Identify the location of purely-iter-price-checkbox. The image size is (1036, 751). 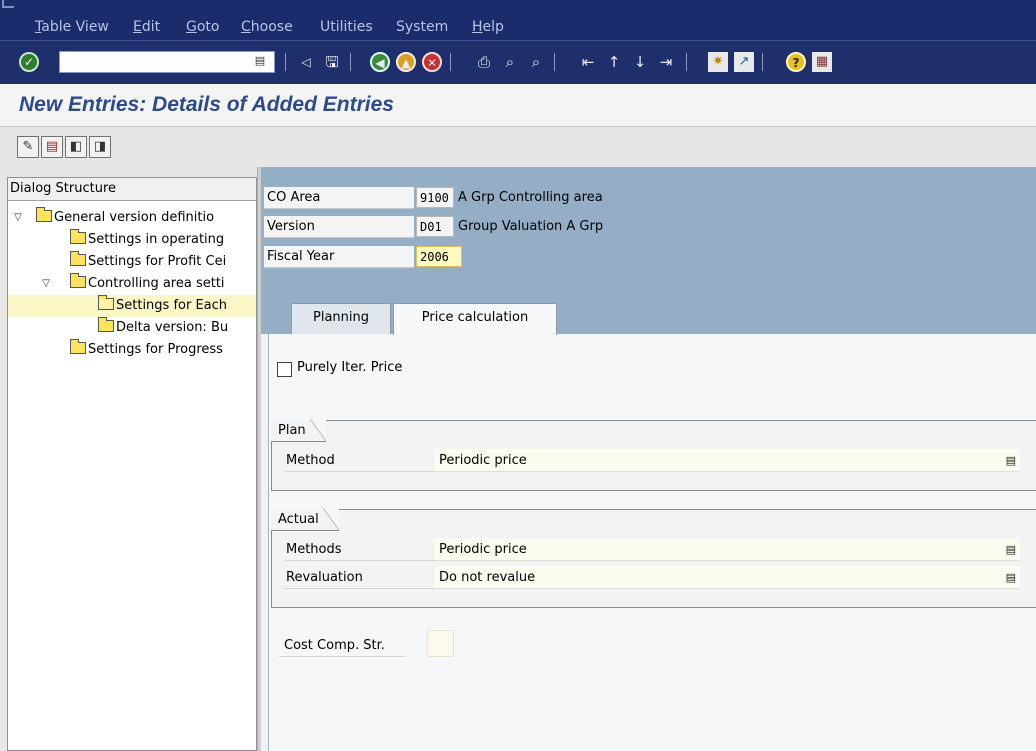
(284, 369).